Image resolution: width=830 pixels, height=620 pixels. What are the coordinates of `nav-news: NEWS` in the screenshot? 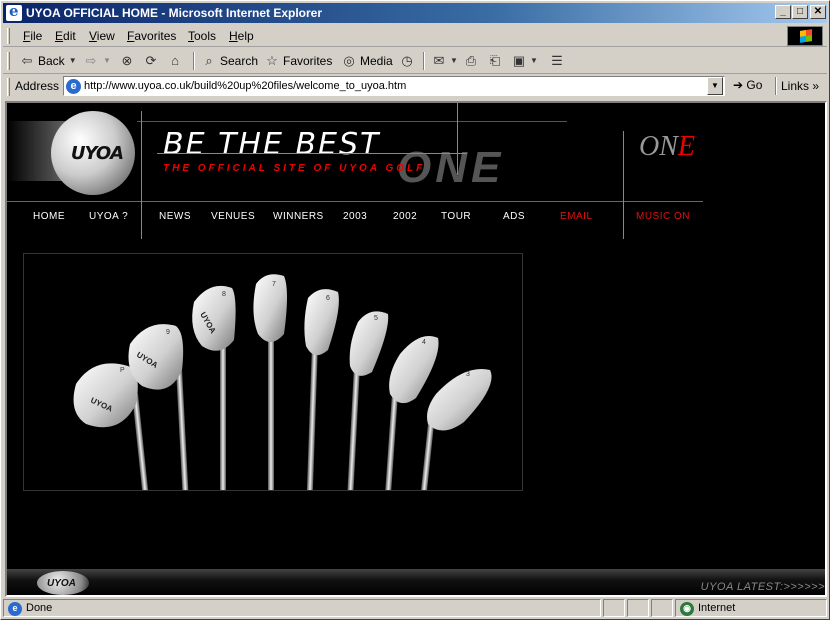 It's located at (175, 216).